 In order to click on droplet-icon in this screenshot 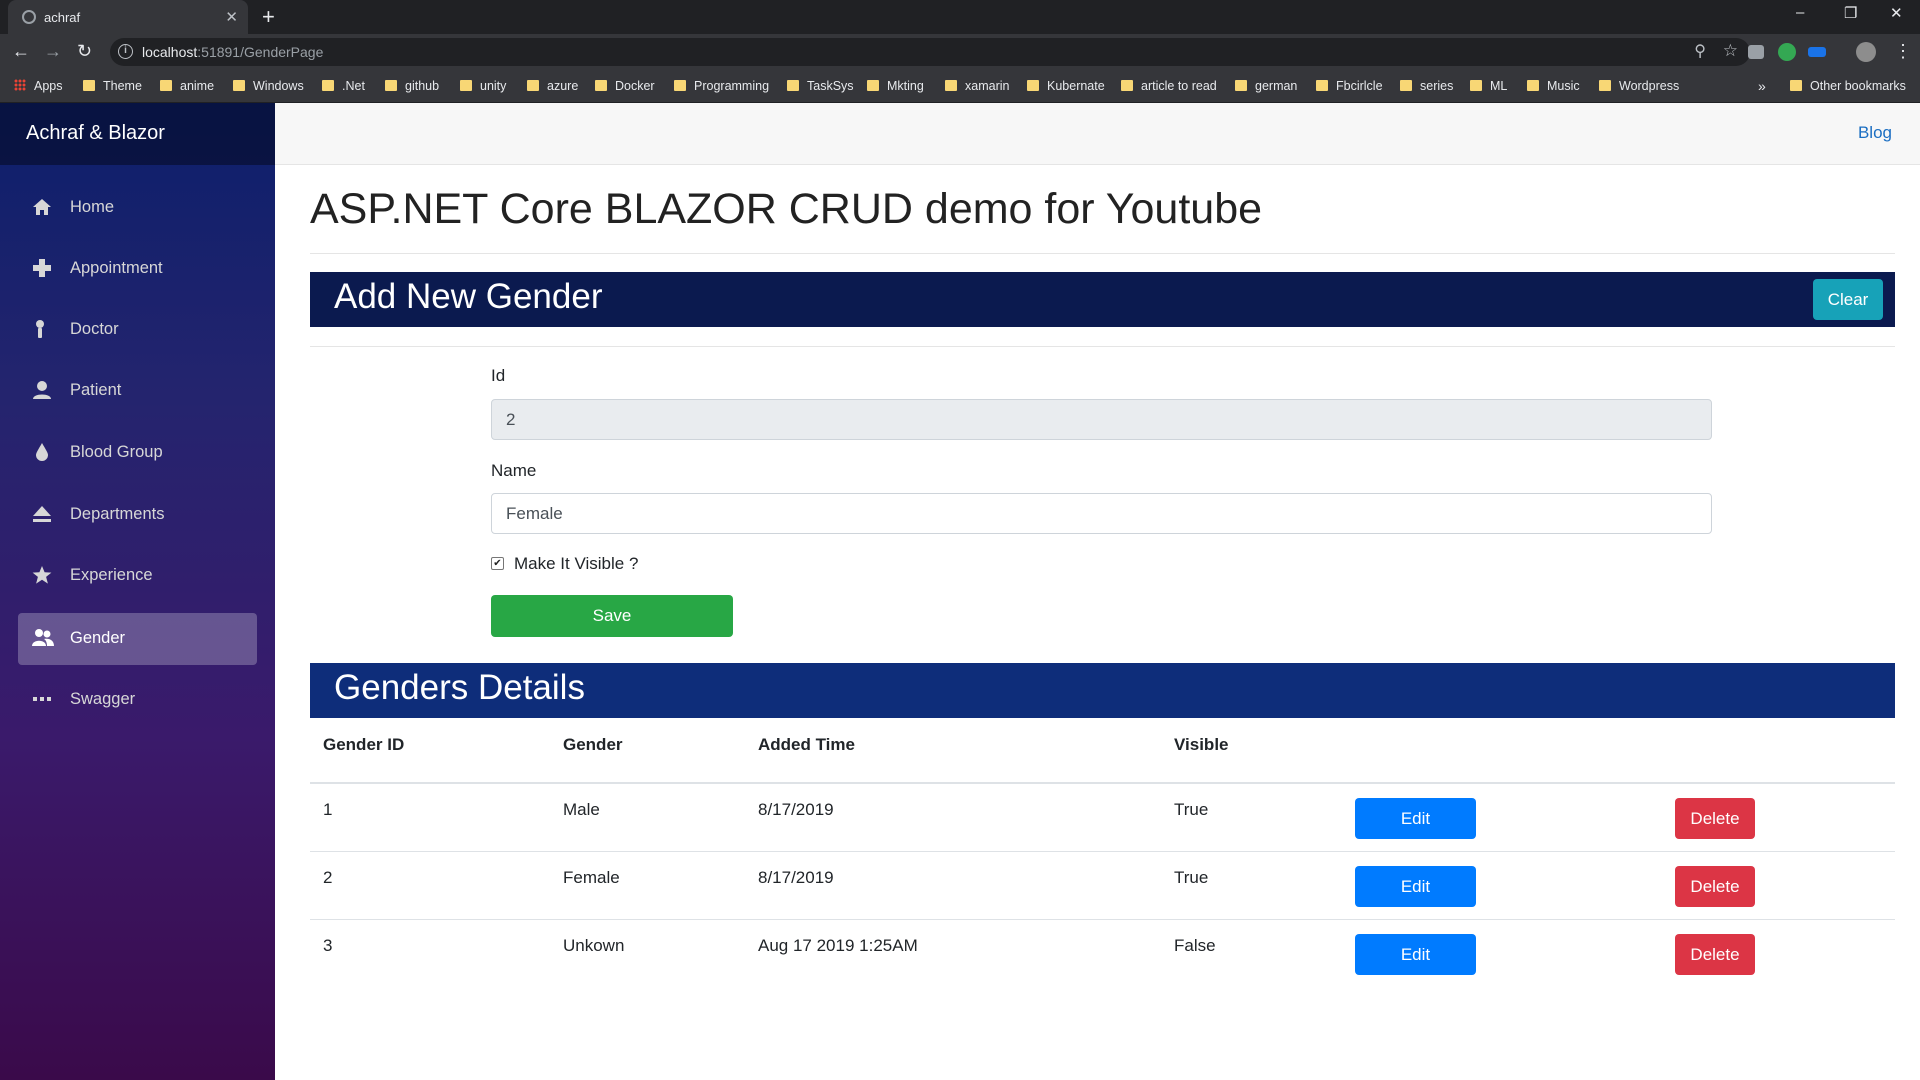, I will do `click(42, 452)`.